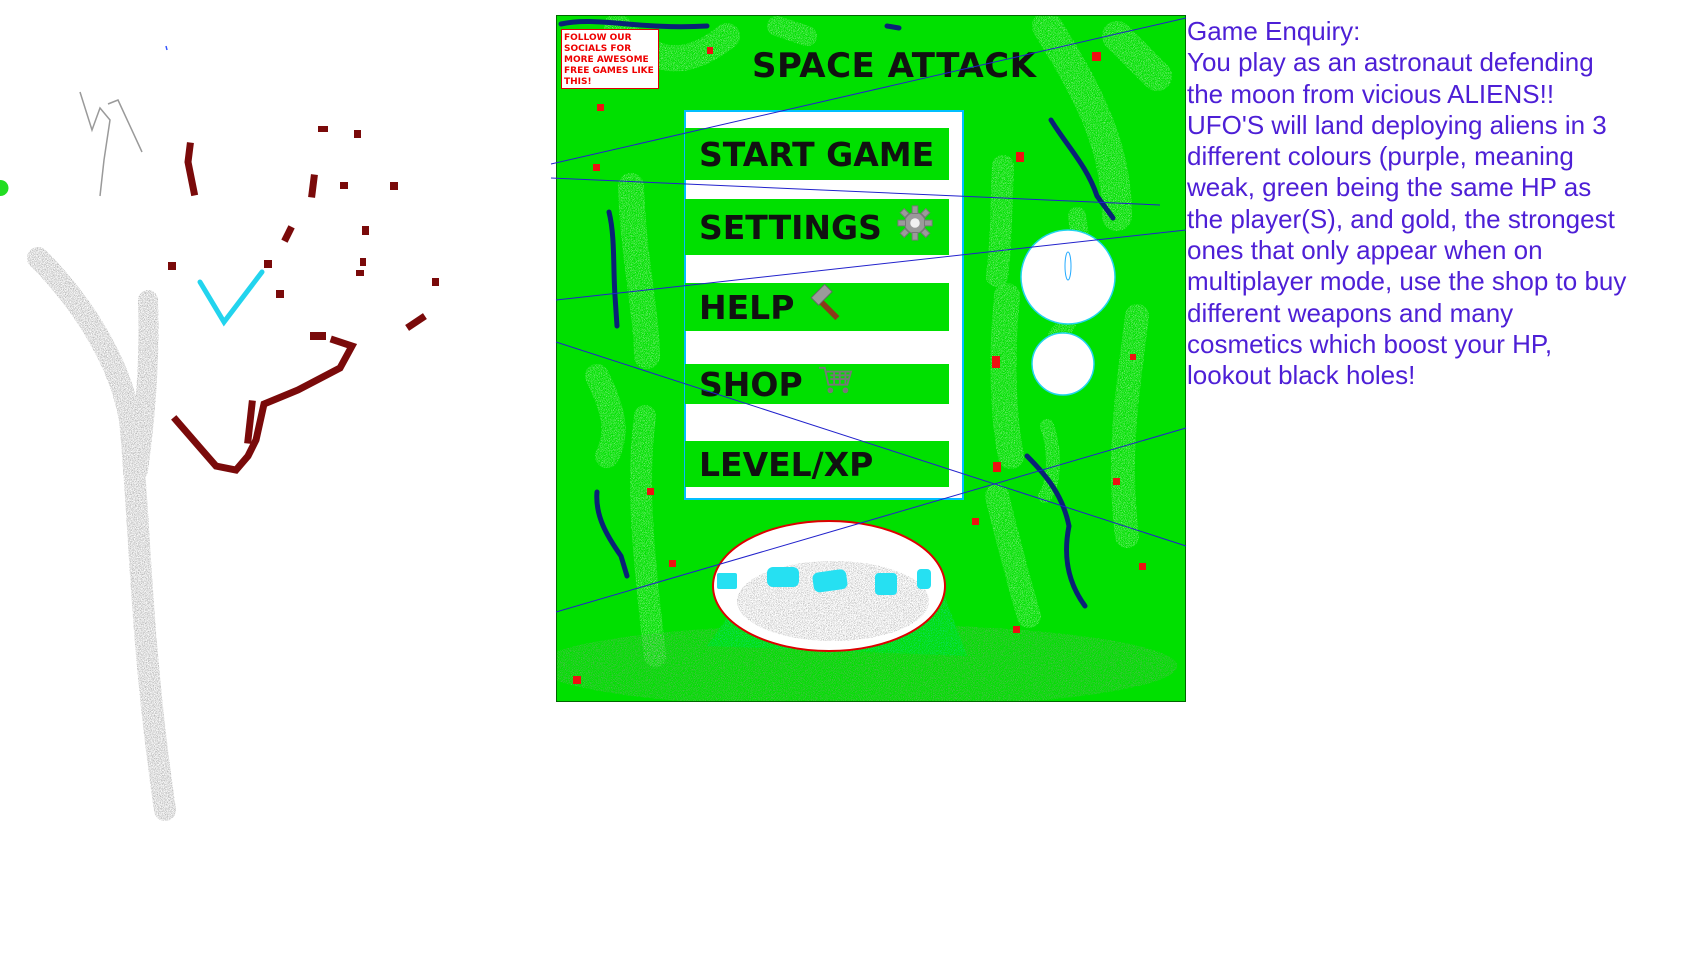  What do you see at coordinates (751, 384) in the screenshot?
I see `shop-label: SHOP` at bounding box center [751, 384].